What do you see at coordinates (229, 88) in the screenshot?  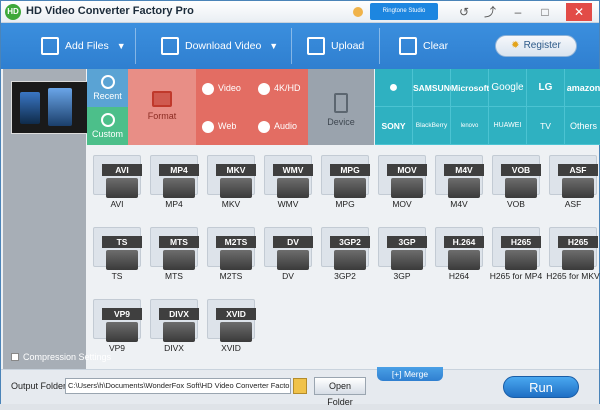 I see `tab-video-label: Video` at bounding box center [229, 88].